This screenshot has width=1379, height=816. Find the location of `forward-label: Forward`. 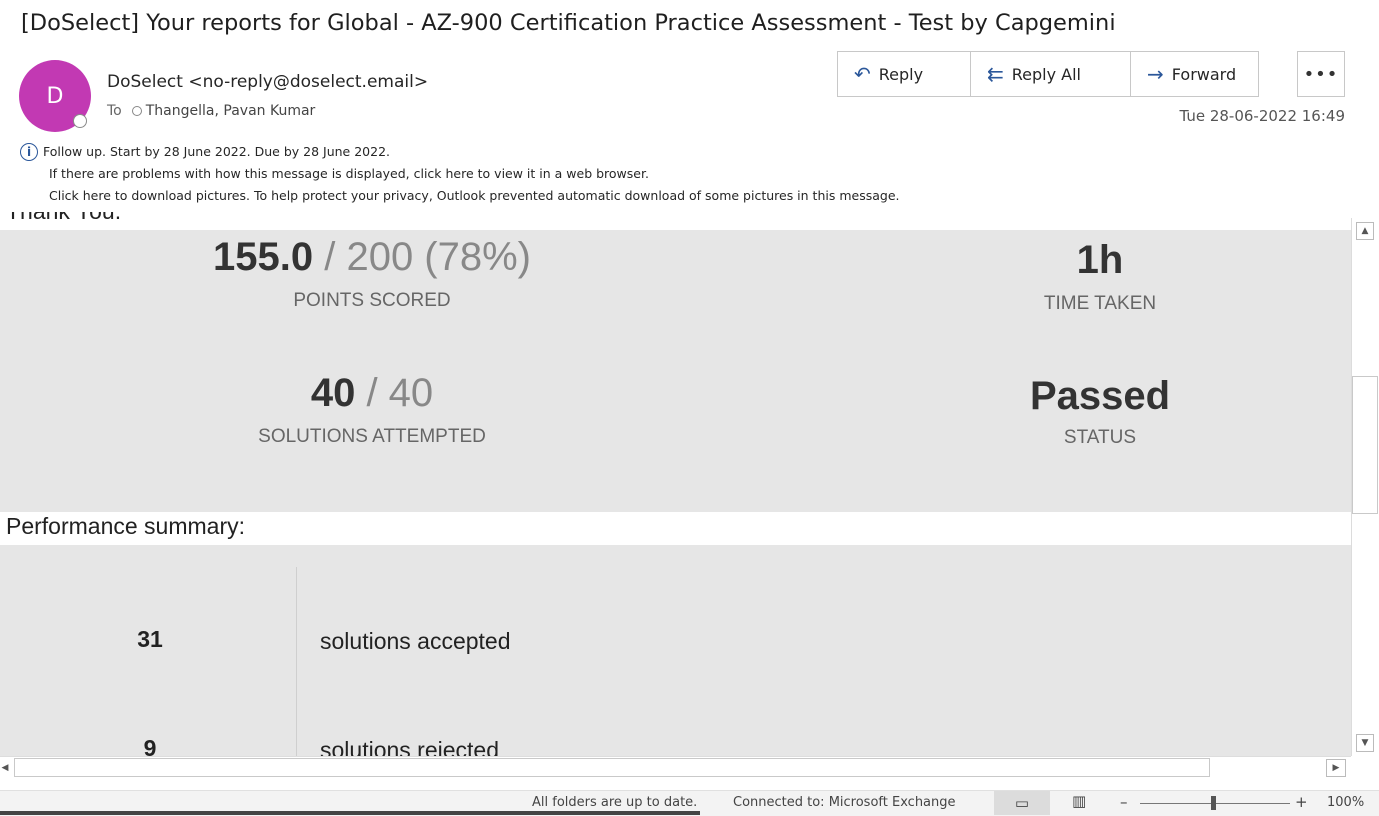

forward-label: Forward is located at coordinates (1204, 74).